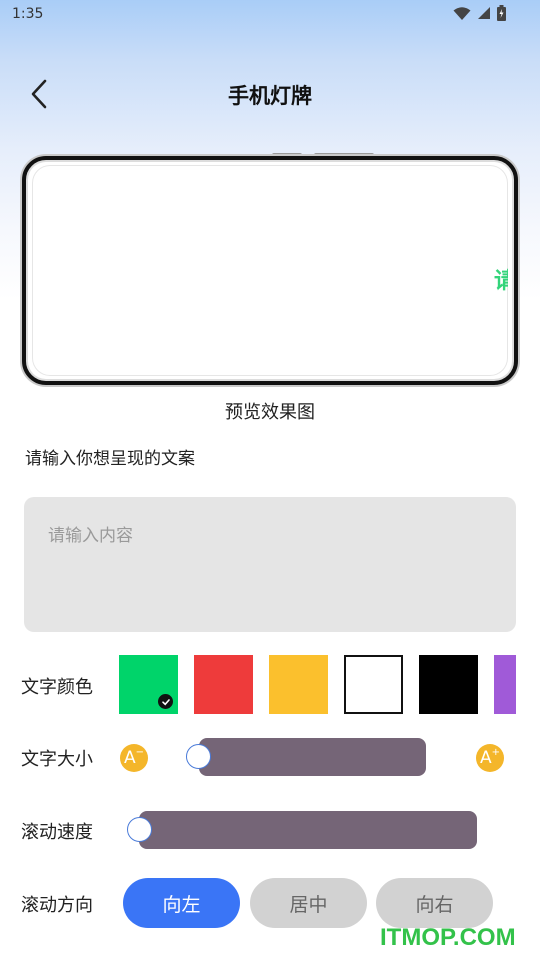  I want to click on color-swatch-white, so click(373, 684).